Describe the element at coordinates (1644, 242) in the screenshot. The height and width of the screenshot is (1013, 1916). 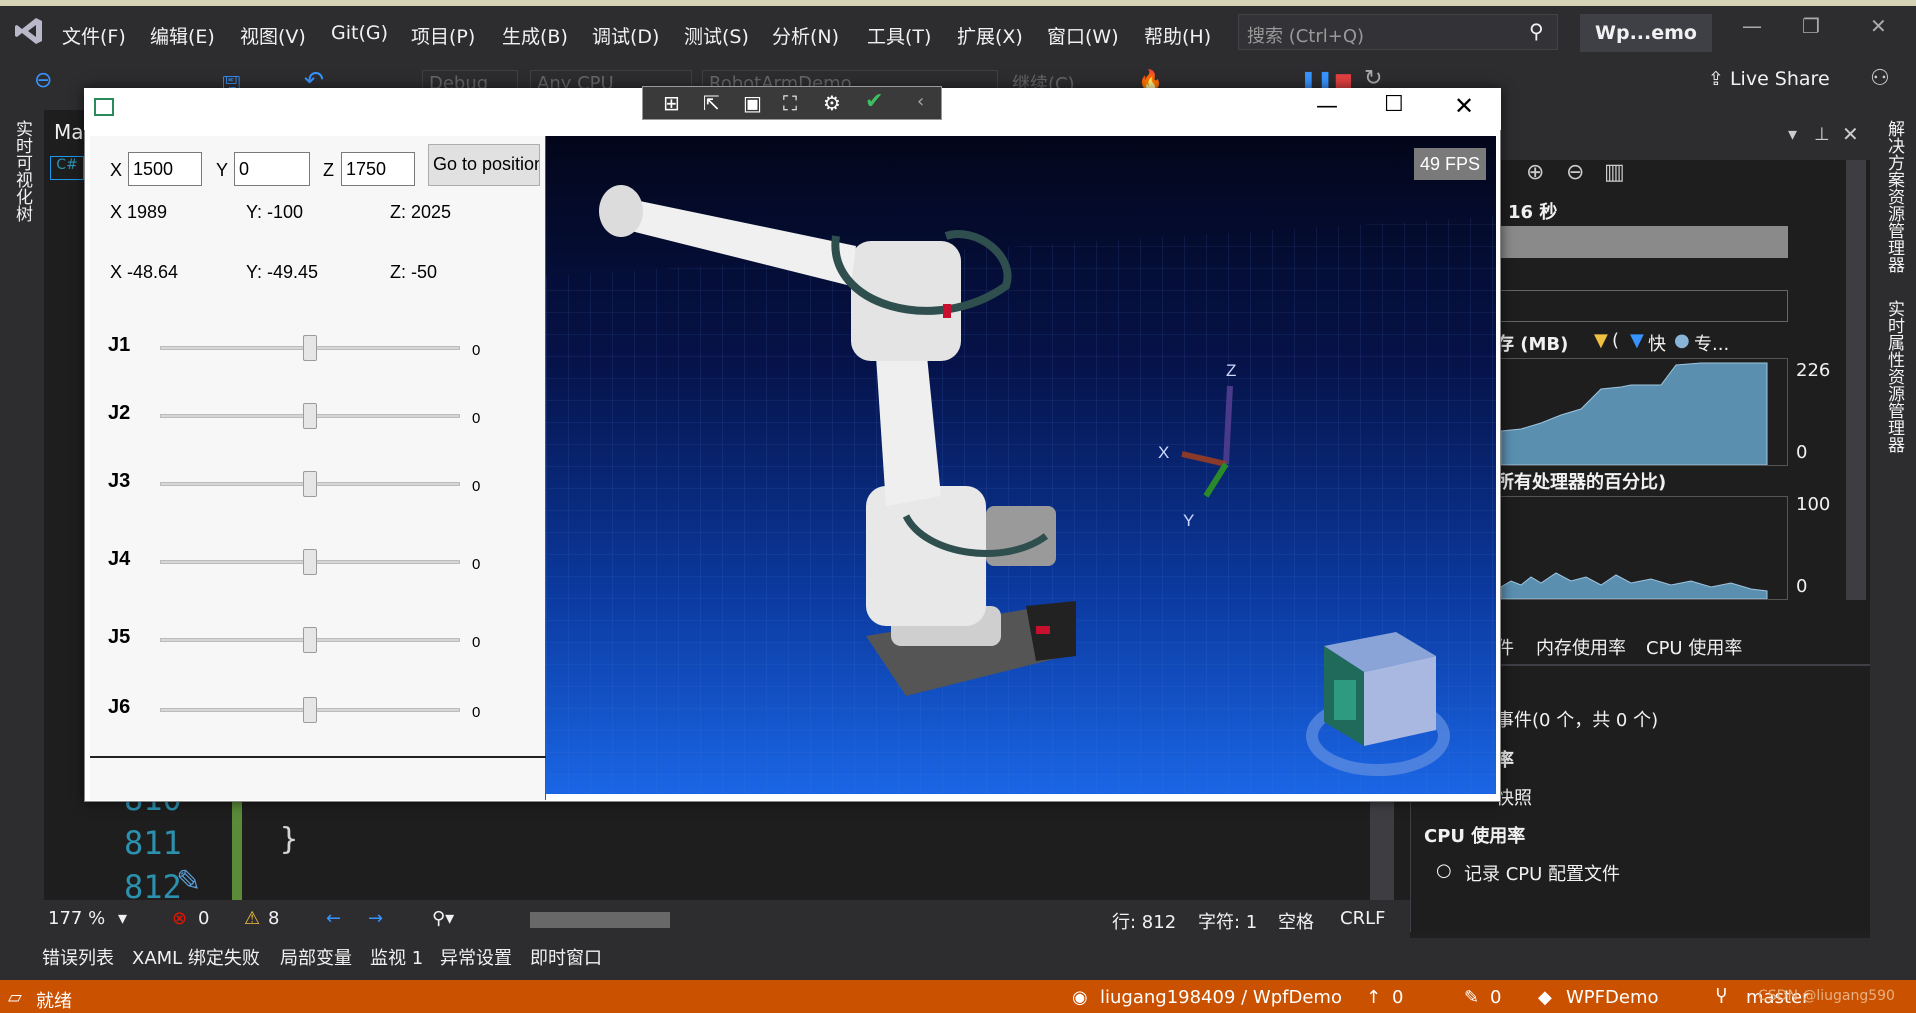
I see `timeline-bar` at that location.